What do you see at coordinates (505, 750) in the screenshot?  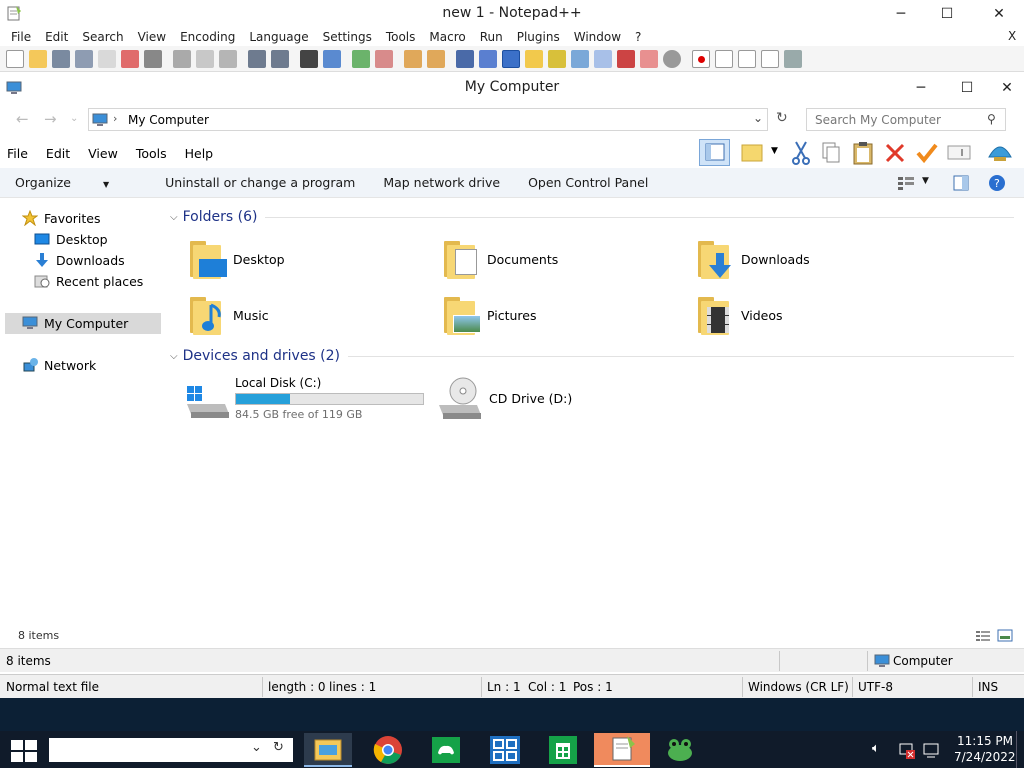 I see `taskbar-tiles-app` at bounding box center [505, 750].